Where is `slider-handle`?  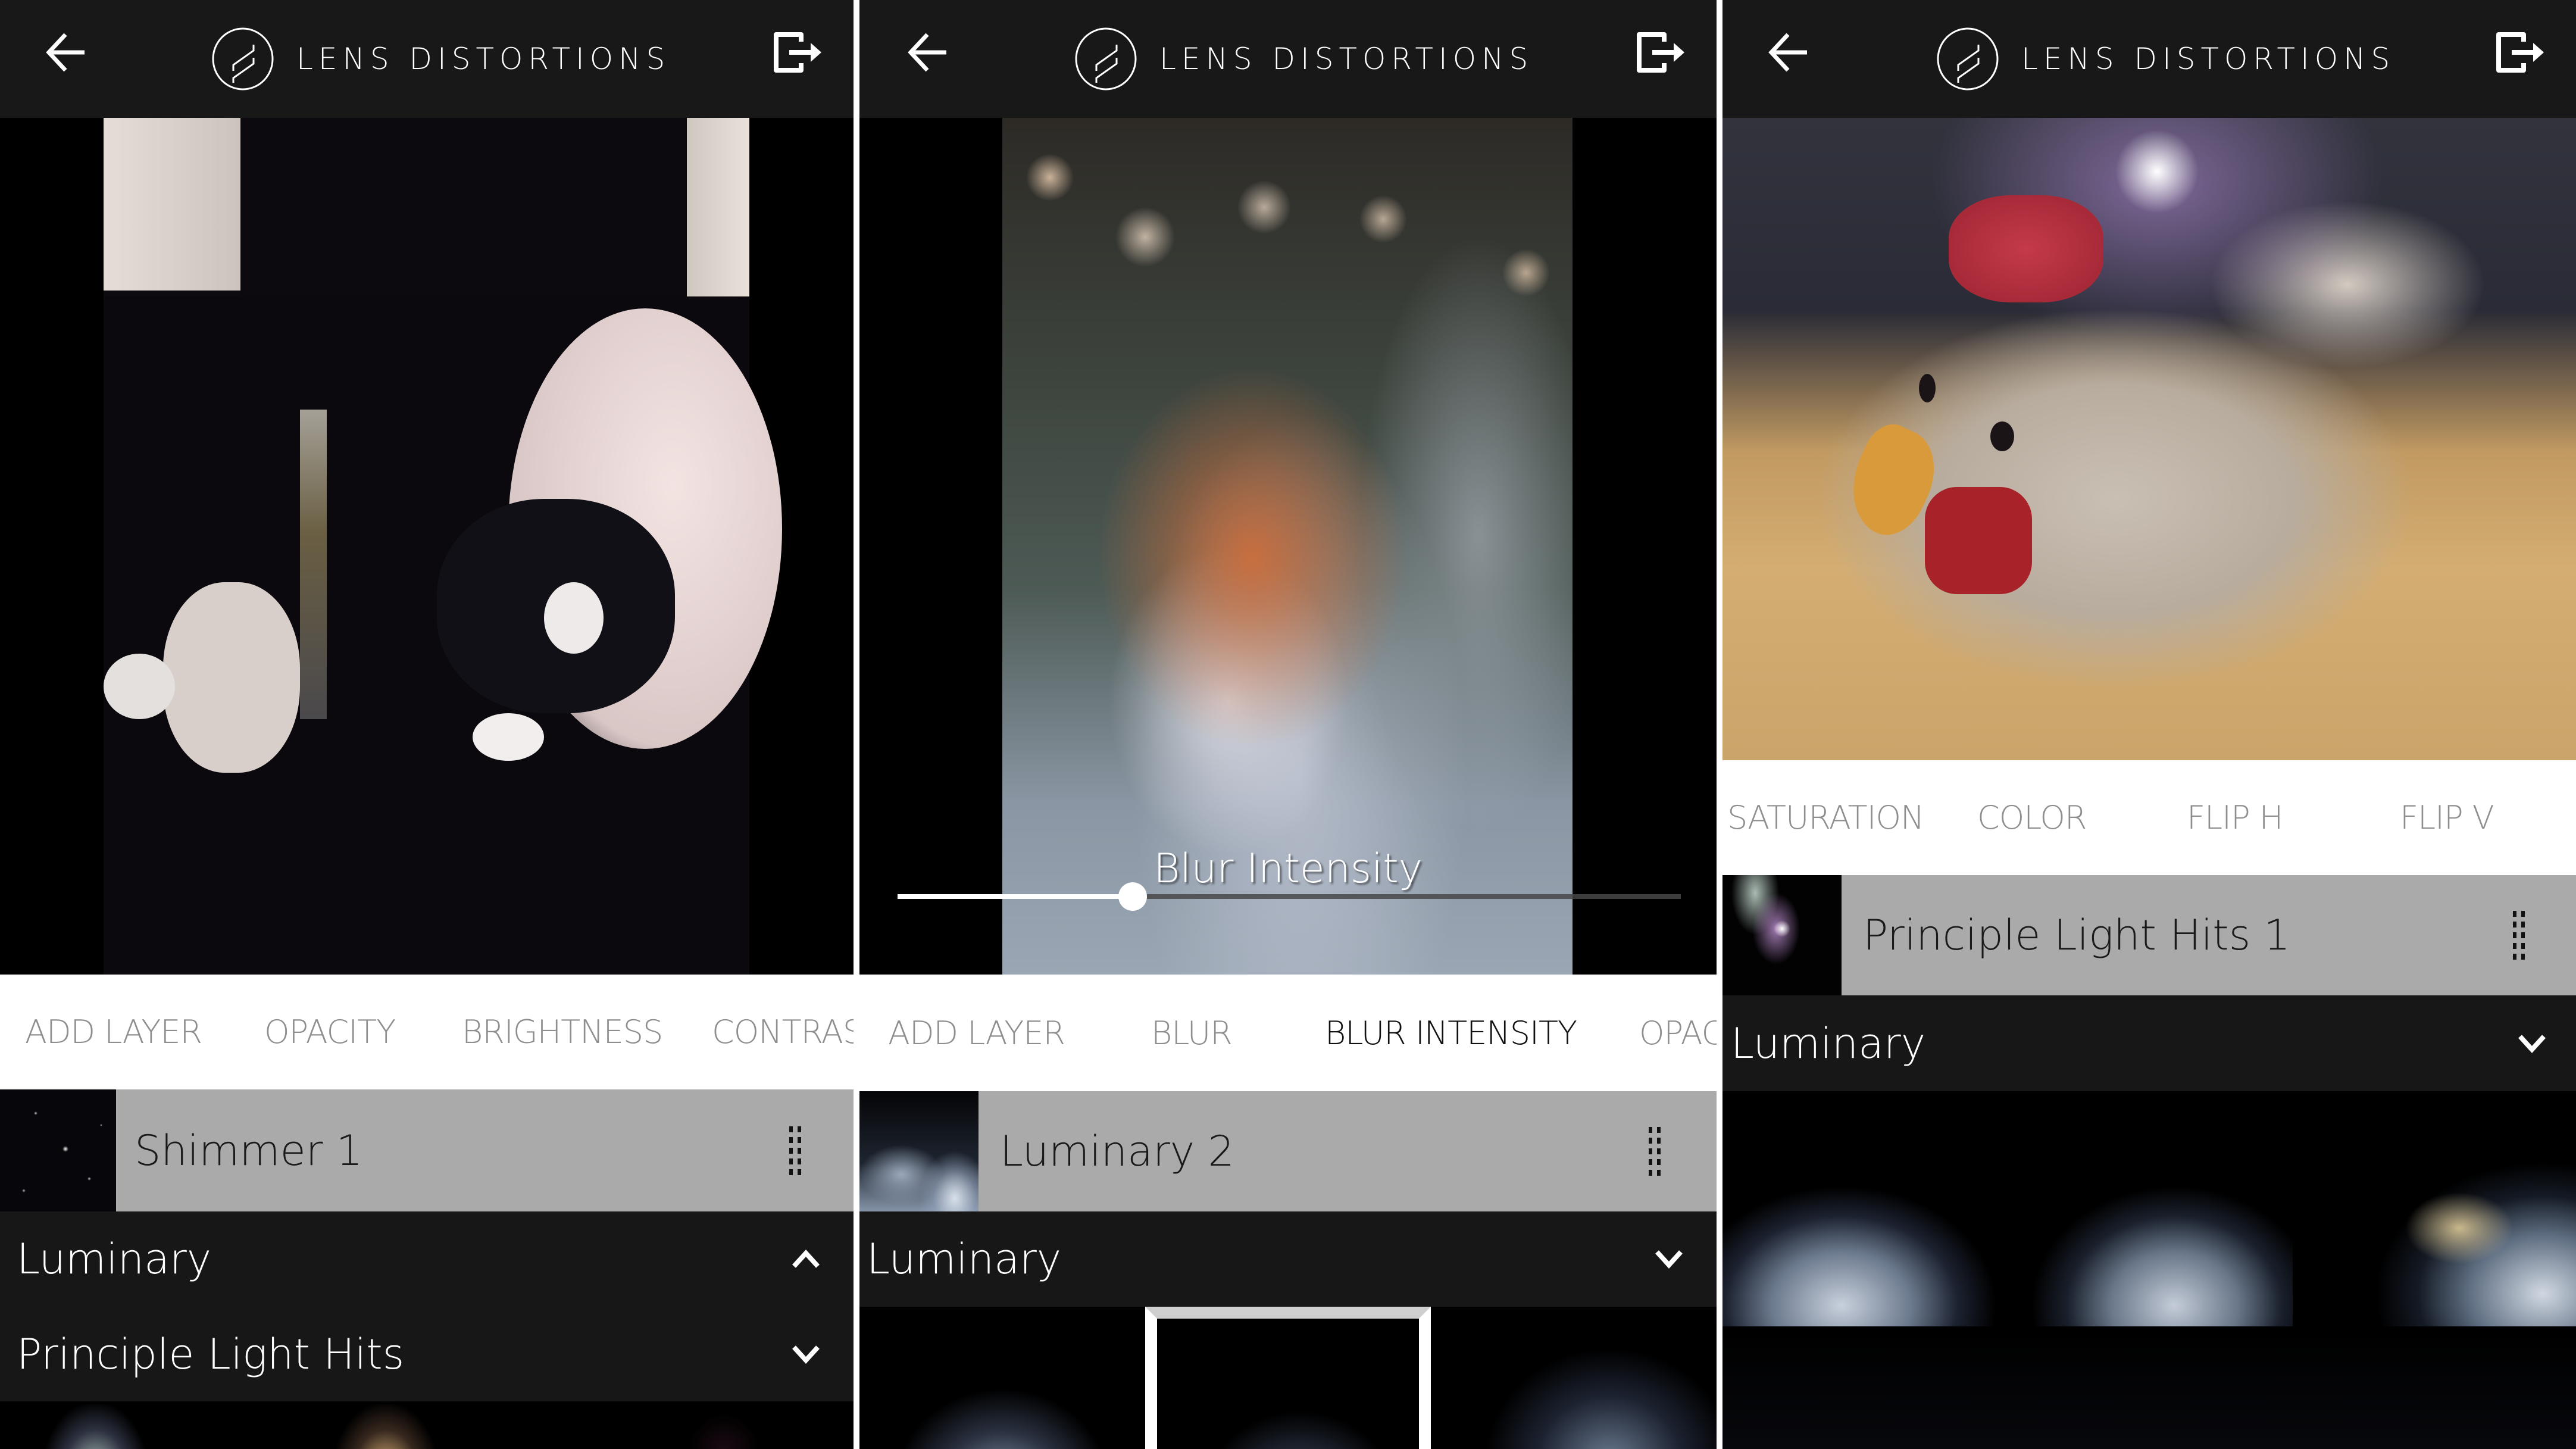
slider-handle is located at coordinates (1132, 896).